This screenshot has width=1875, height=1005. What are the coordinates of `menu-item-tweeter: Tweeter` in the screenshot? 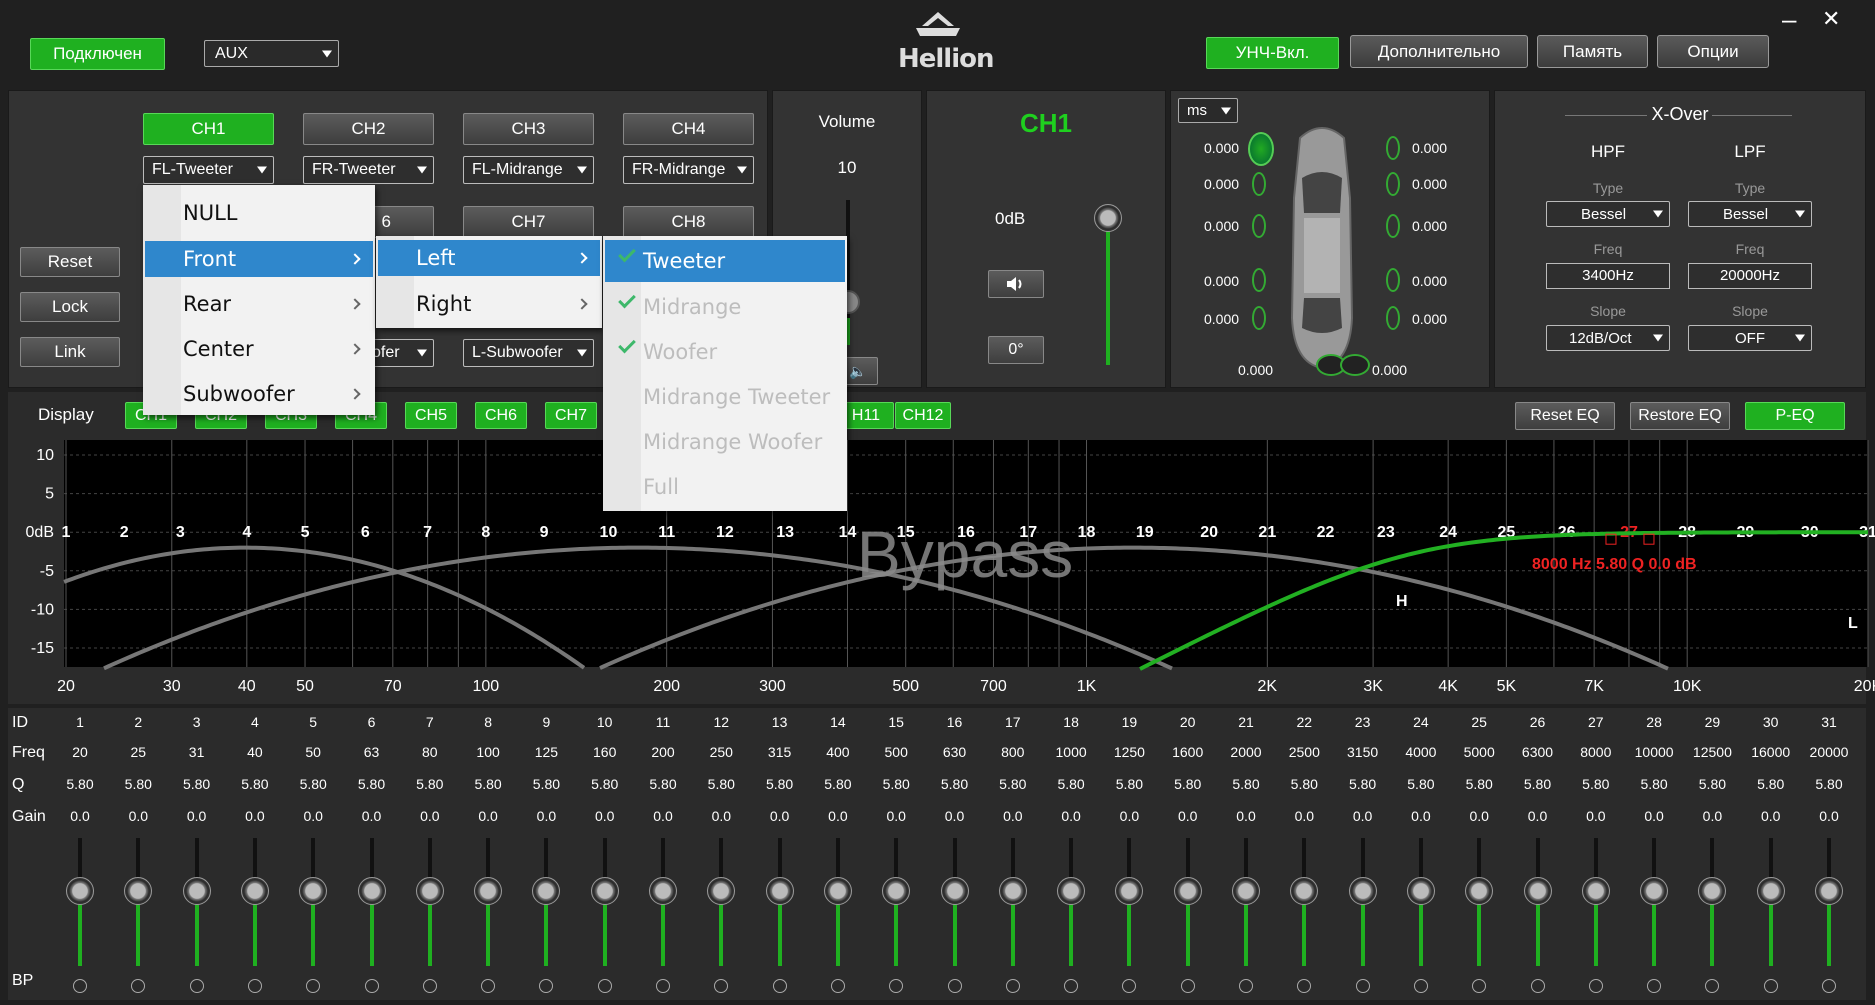 It's located at (725, 261).